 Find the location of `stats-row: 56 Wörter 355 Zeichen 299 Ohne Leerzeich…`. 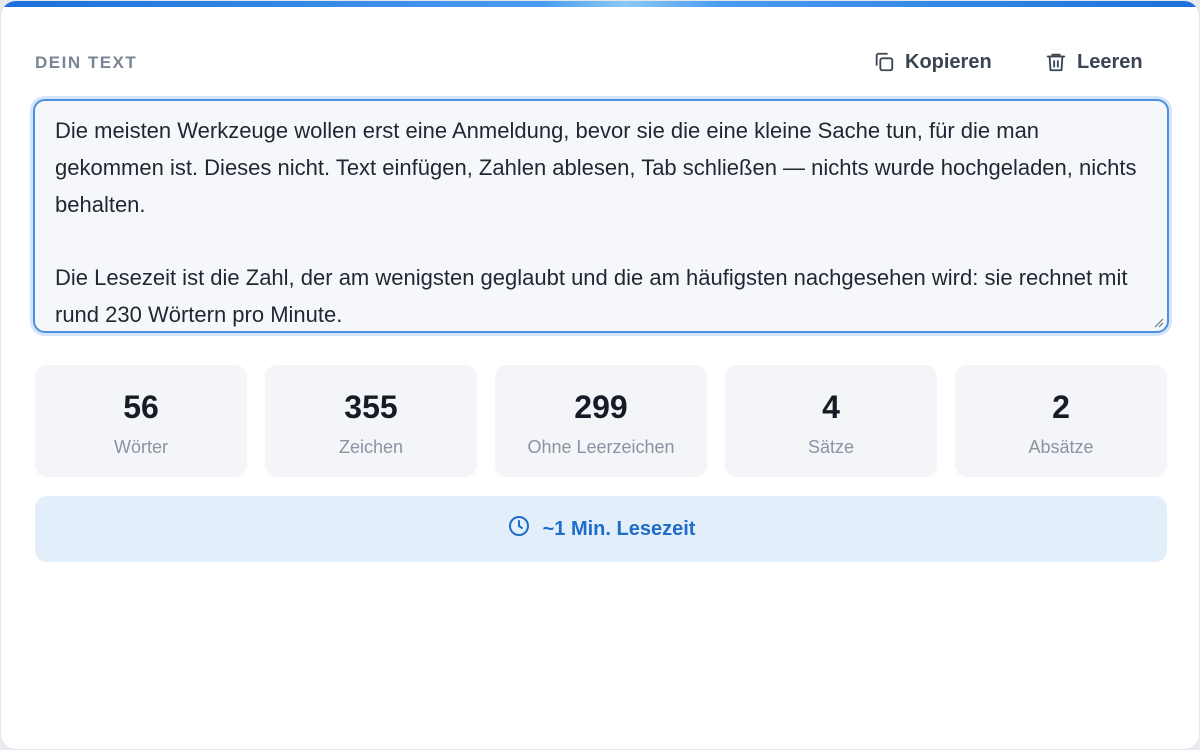

stats-row: 56 Wörter 355 Zeichen 299 Ohne Leerzeich… is located at coordinates (601, 421).